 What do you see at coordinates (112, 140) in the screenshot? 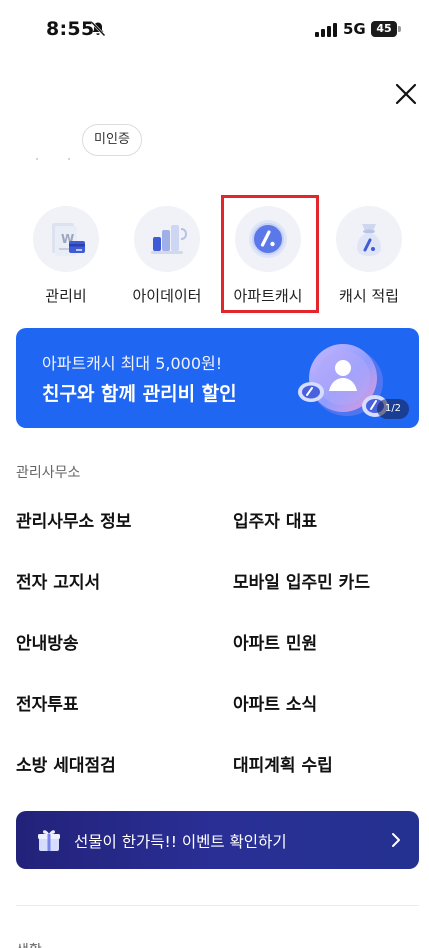
I see `verification-badge: 미인증` at bounding box center [112, 140].